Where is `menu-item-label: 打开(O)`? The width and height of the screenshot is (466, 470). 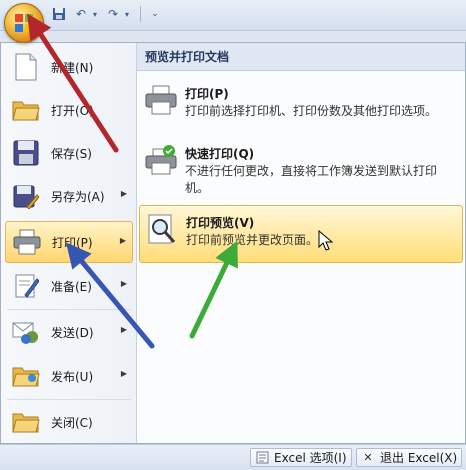 menu-item-label: 打开(O) is located at coordinates (72, 110).